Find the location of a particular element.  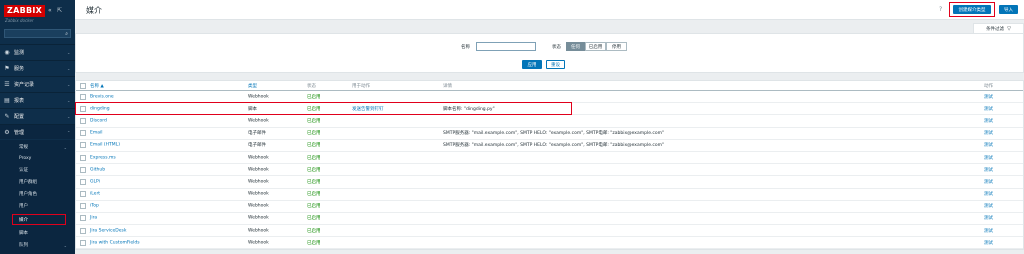

media-type-name-link: Brevis.one is located at coordinates (102, 96).